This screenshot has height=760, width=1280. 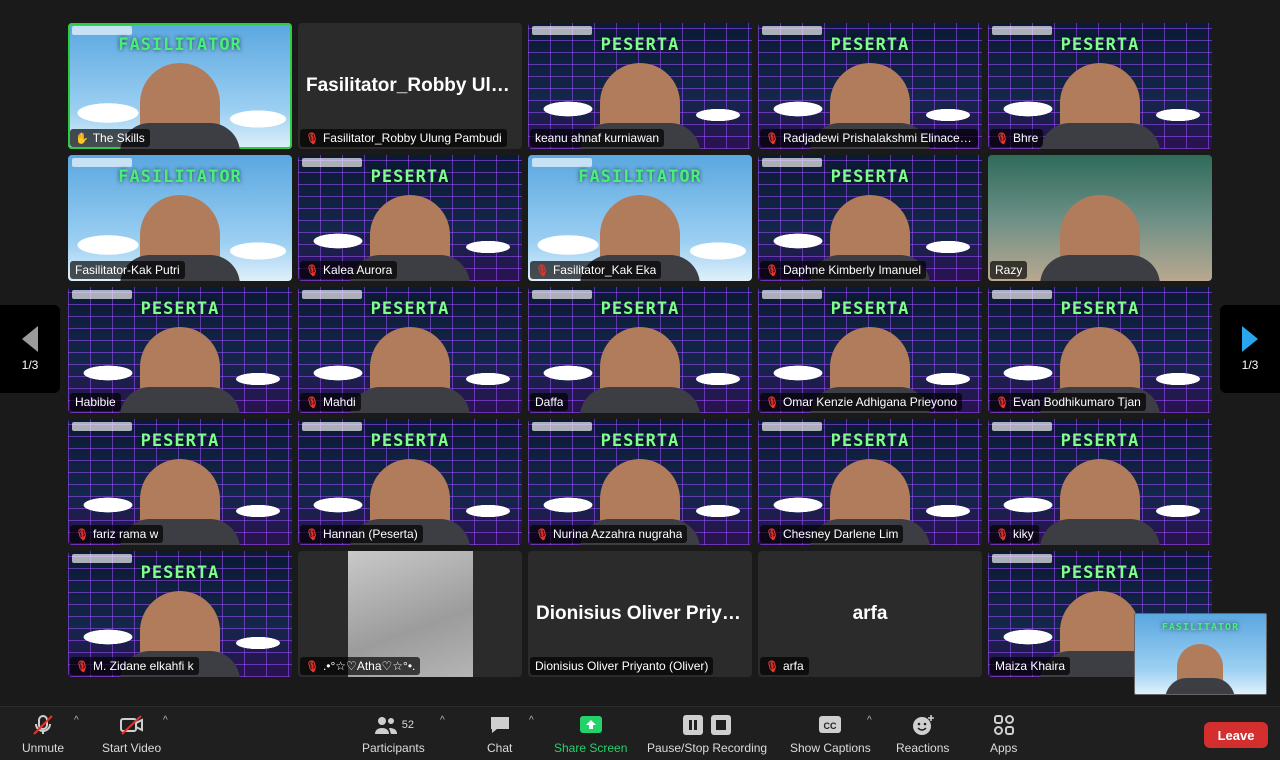 I want to click on participant-name-label: Dionisius Oliver Priyanto (Oliver), so click(x=622, y=666).